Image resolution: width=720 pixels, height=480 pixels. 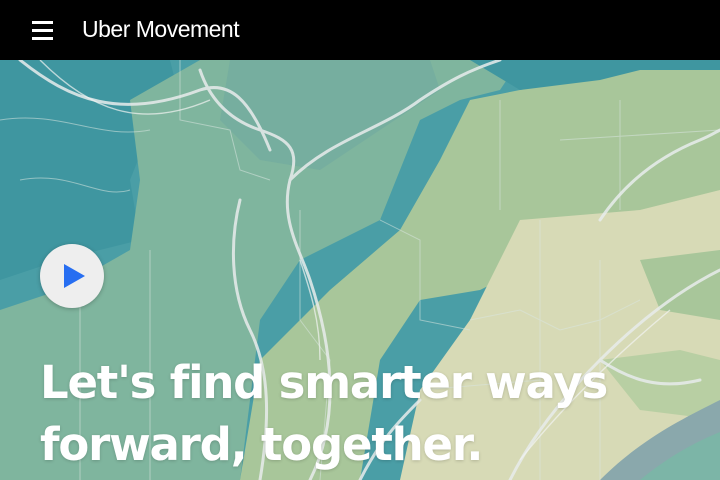 I want to click on hamburger-menu-icon, so click(x=42, y=30).